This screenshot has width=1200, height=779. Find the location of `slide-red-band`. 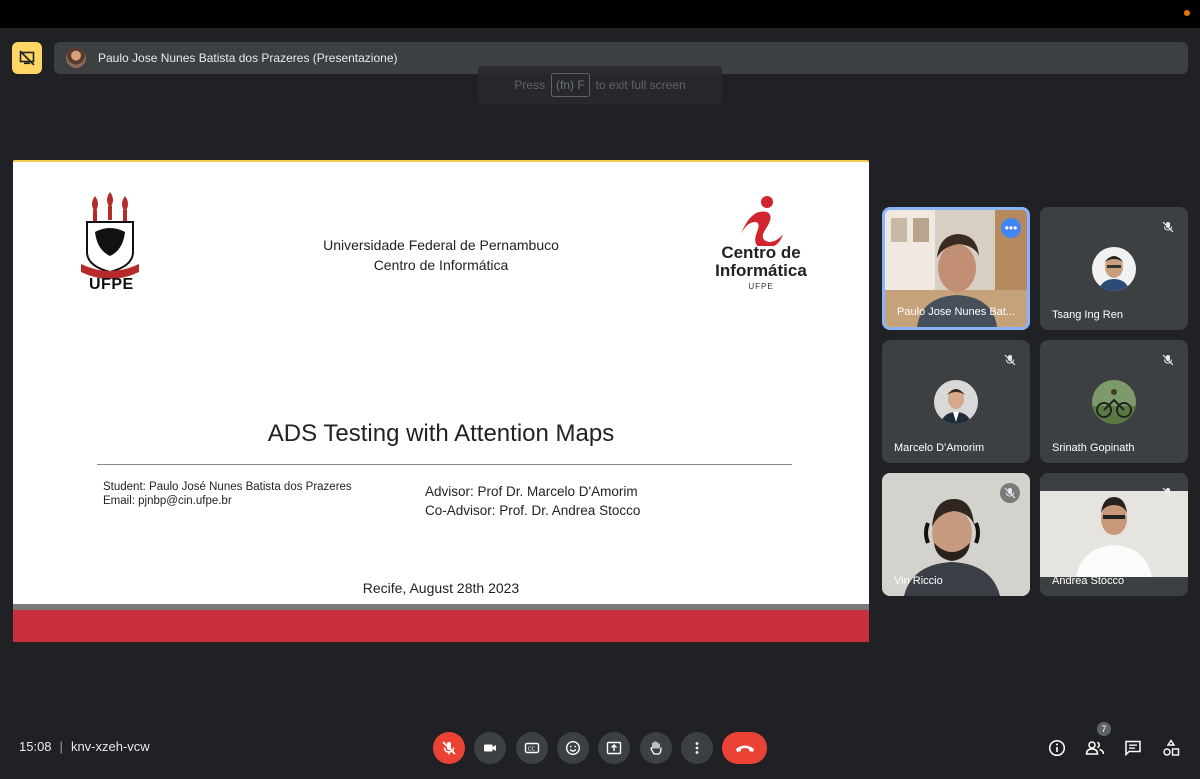

slide-red-band is located at coordinates (441, 626).